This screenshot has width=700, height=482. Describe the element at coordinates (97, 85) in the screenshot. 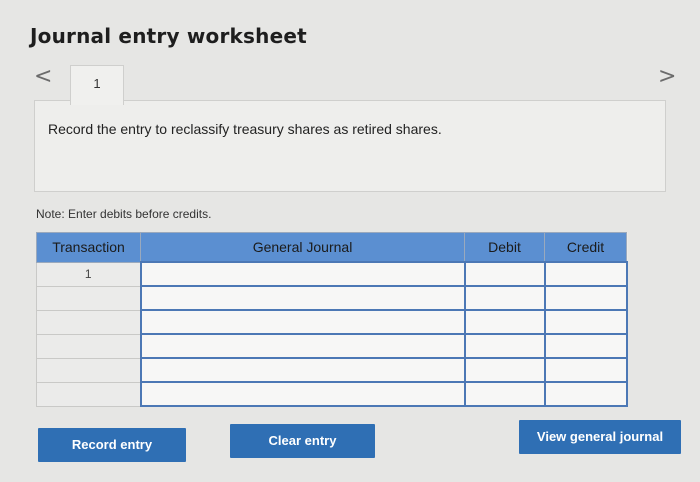

I see `tab-1: 1` at that location.